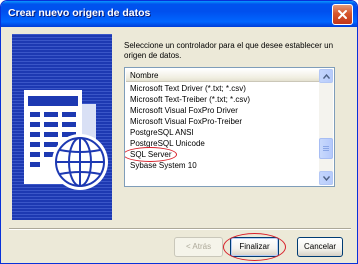 Image resolution: width=358 pixels, height=264 pixels. Describe the element at coordinates (223, 88) in the screenshot. I see `driver-item: Microsoft Text Driver (*.txt; *.csv)` at that location.